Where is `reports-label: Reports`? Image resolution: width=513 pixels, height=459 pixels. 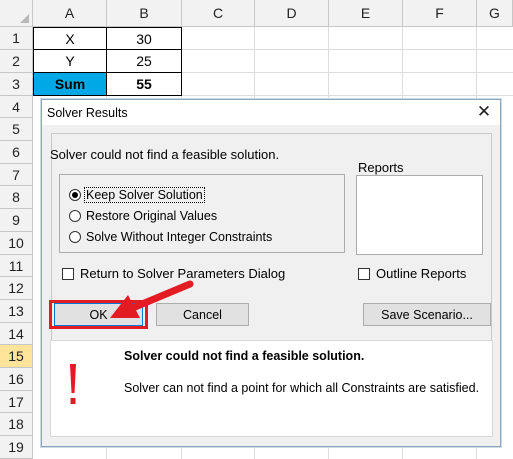
reports-label: Reports is located at coordinates (381, 167).